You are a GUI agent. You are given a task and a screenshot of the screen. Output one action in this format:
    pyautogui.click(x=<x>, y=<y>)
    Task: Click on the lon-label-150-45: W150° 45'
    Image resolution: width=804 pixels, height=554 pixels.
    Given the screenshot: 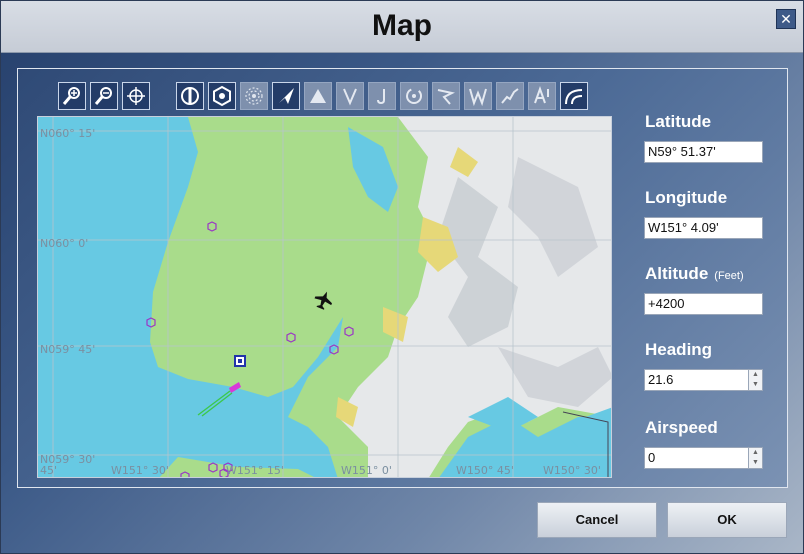 What is the action you would take?
    pyautogui.click(x=485, y=470)
    